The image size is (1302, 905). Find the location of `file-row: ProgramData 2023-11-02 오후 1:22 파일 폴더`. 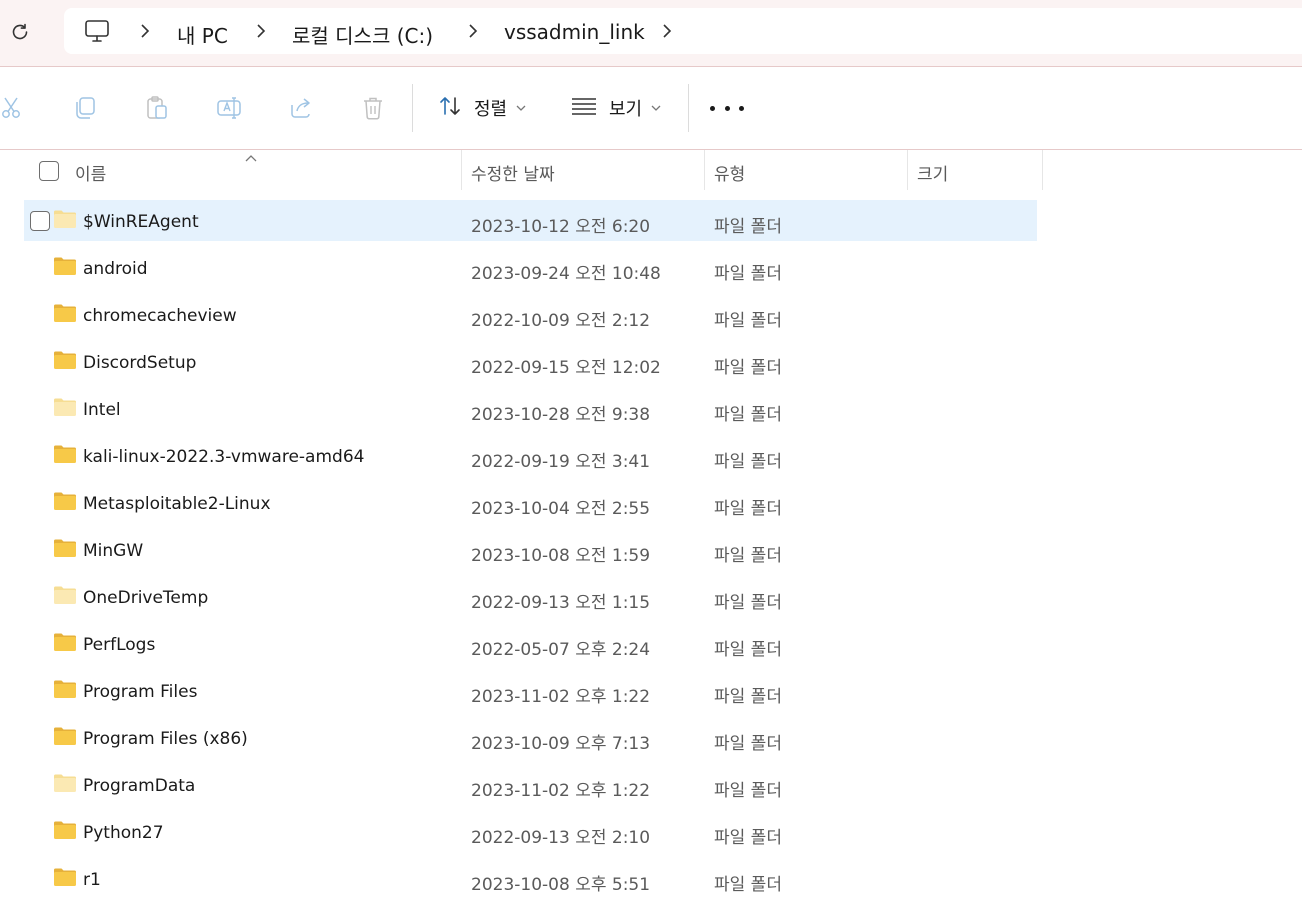

file-row: ProgramData 2023-11-02 오후 1:22 파일 폴더 is located at coordinates (651, 787).